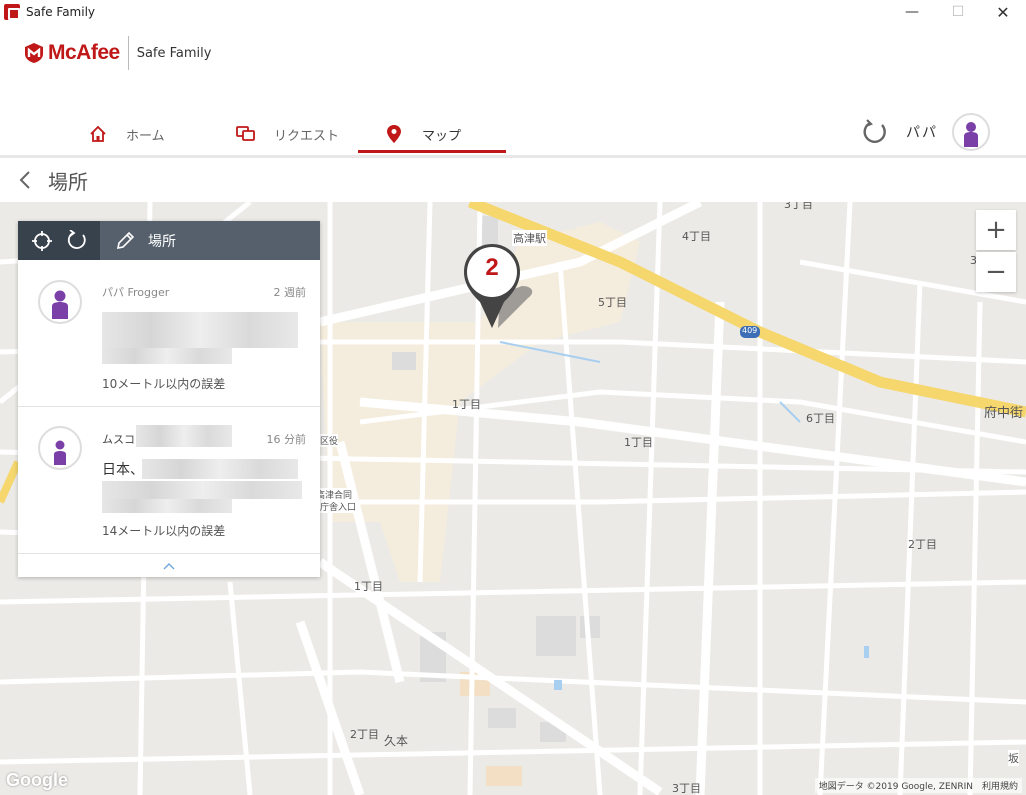 The height and width of the screenshot is (795, 1026). Describe the element at coordinates (59, 240) in the screenshot. I see `tool-group` at that location.